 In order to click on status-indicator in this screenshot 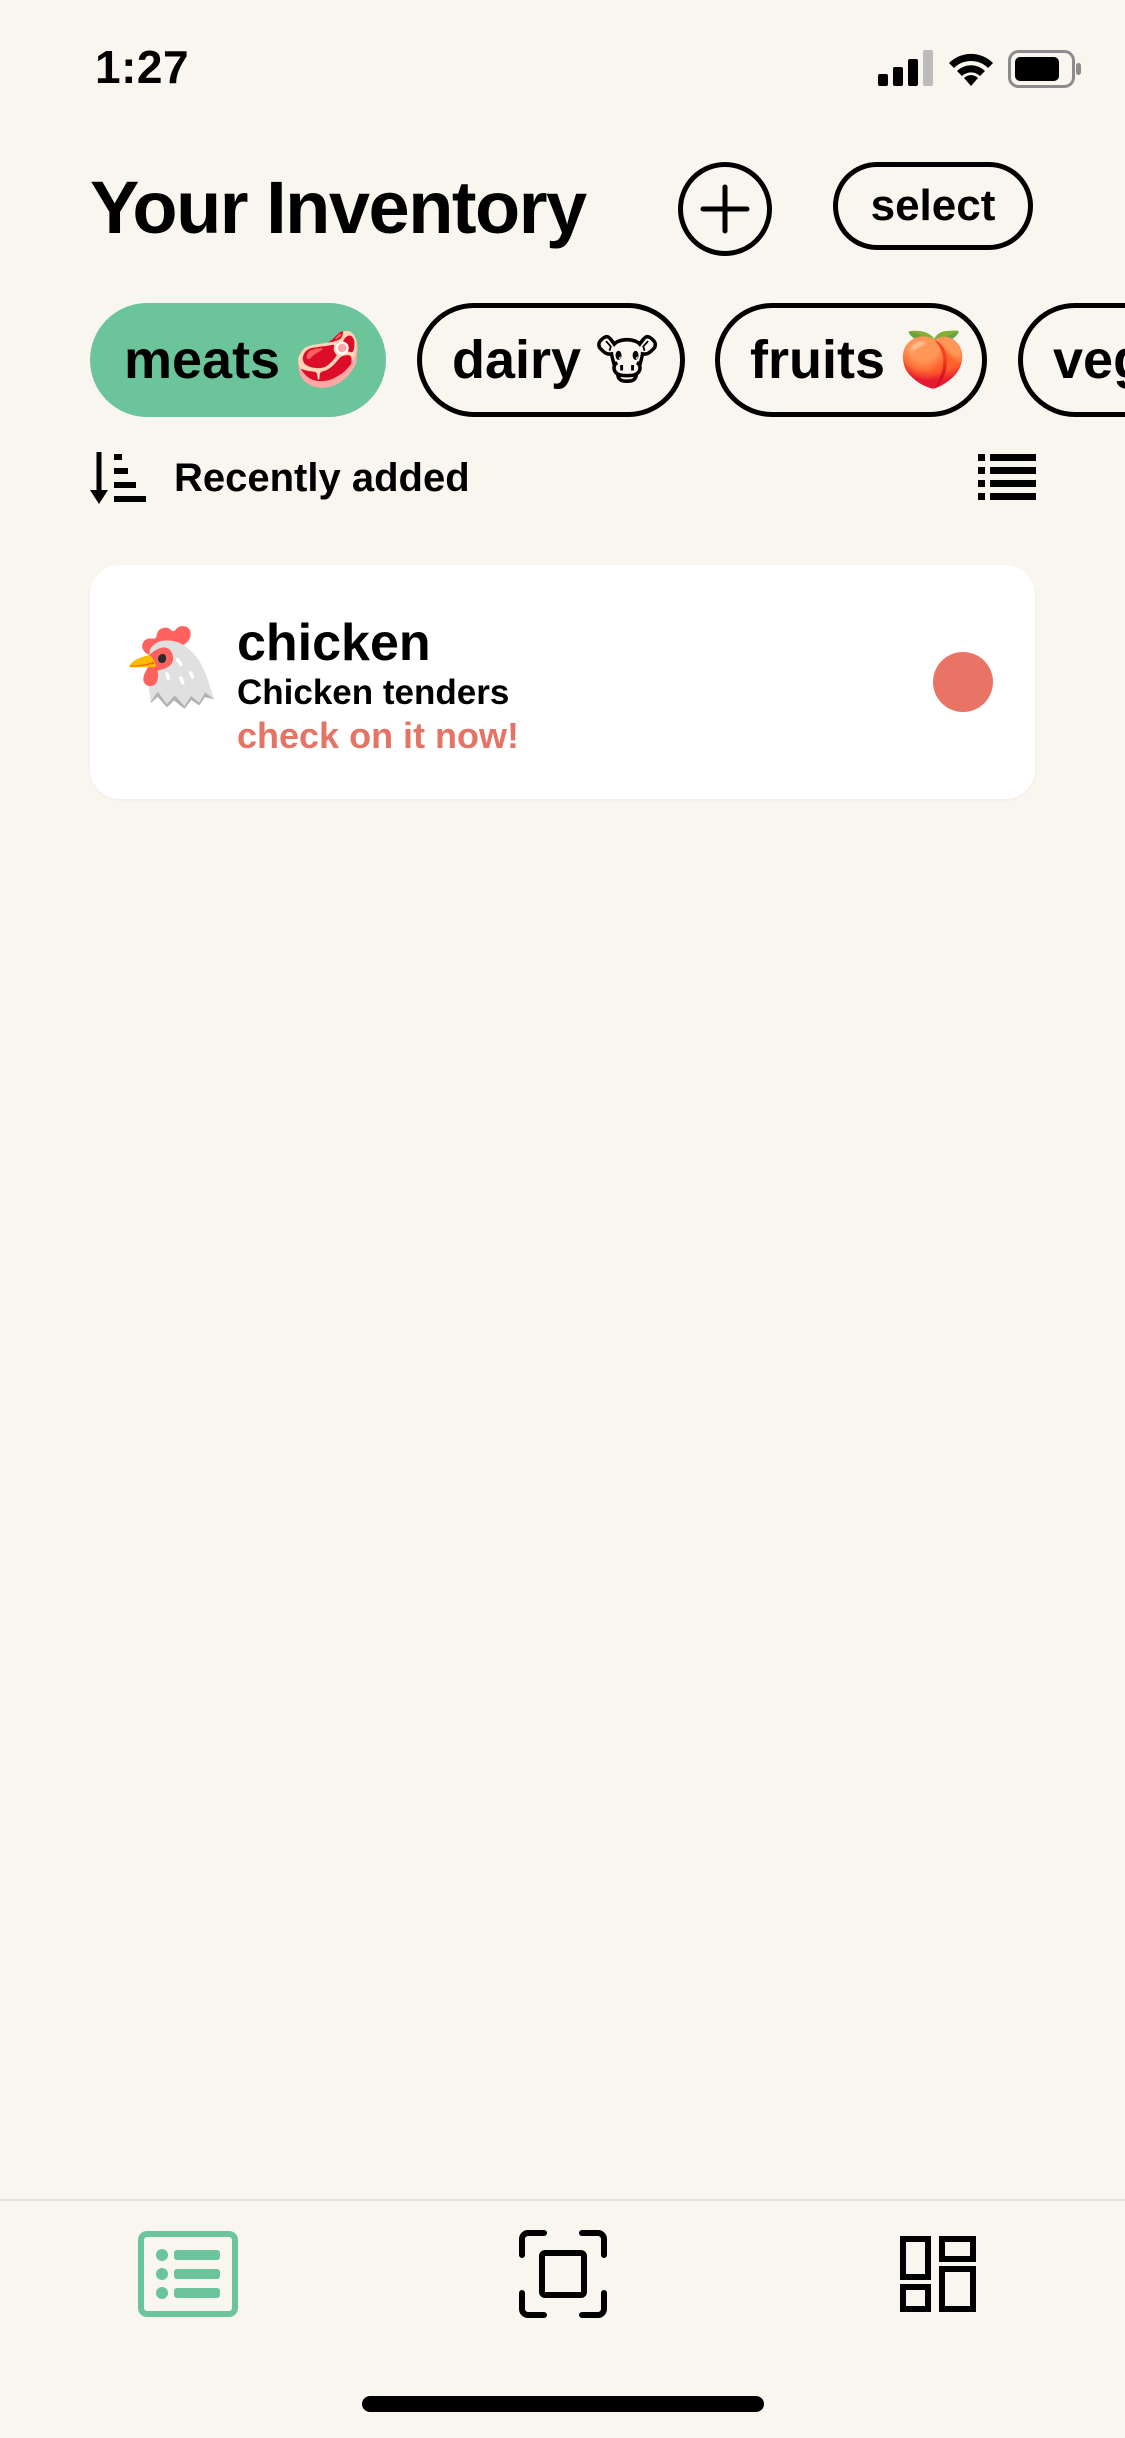, I will do `click(963, 682)`.